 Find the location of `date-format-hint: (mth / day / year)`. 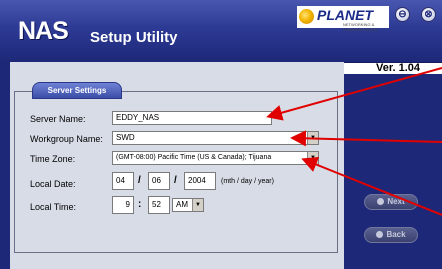

date-format-hint: (mth / day / year) is located at coordinates (247, 181).